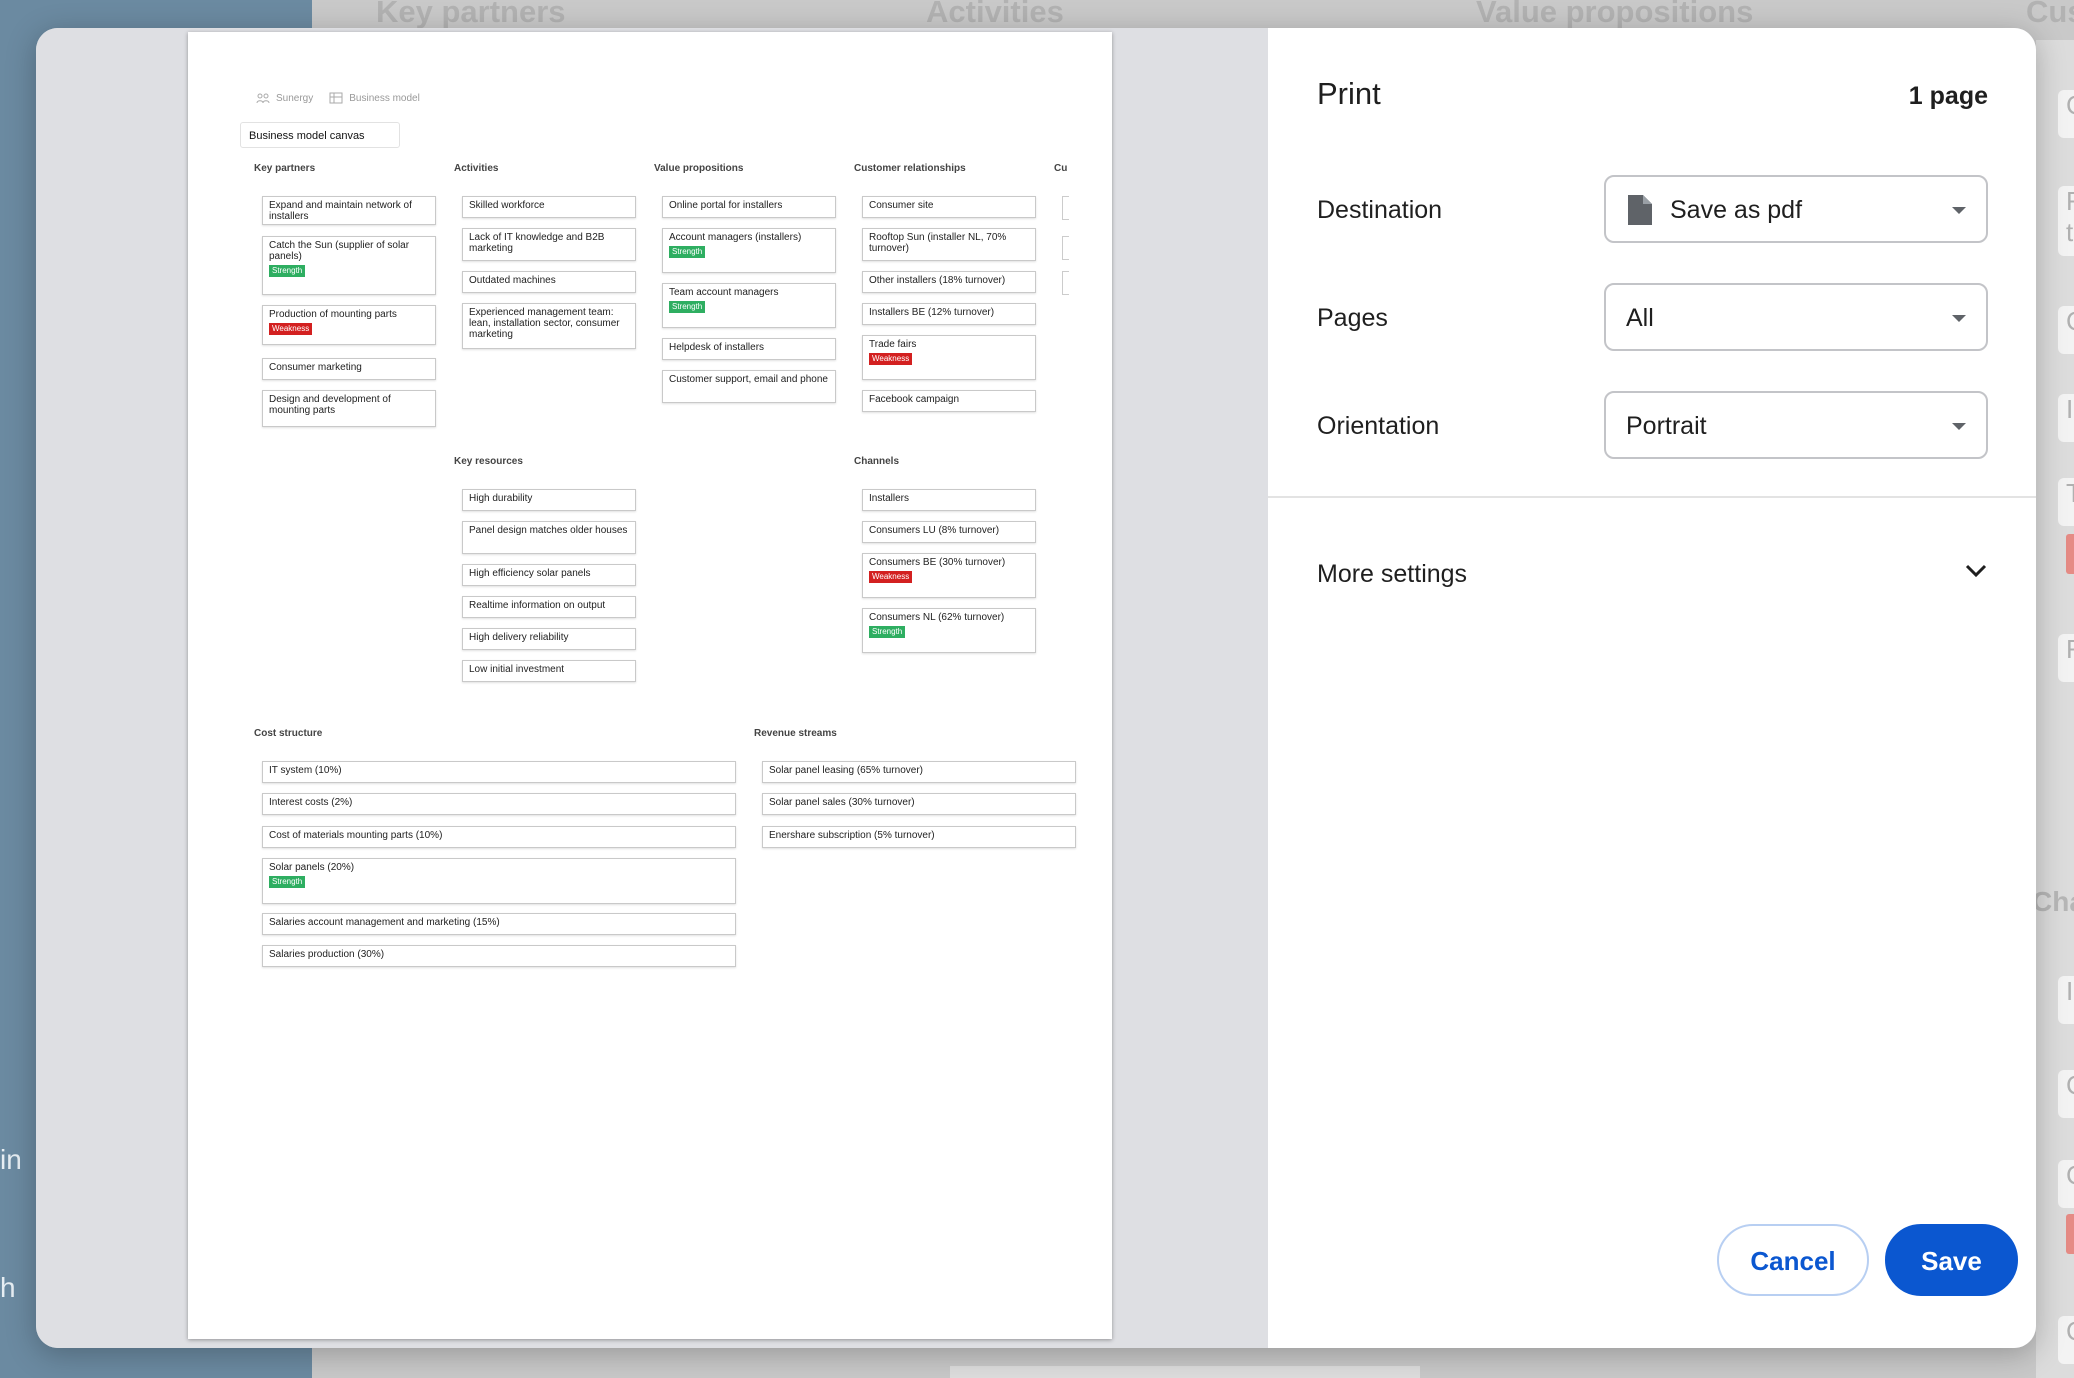  What do you see at coordinates (949, 575) in the screenshot?
I see `canvas-card: Consumers BE (30% turnover) Weakness` at bounding box center [949, 575].